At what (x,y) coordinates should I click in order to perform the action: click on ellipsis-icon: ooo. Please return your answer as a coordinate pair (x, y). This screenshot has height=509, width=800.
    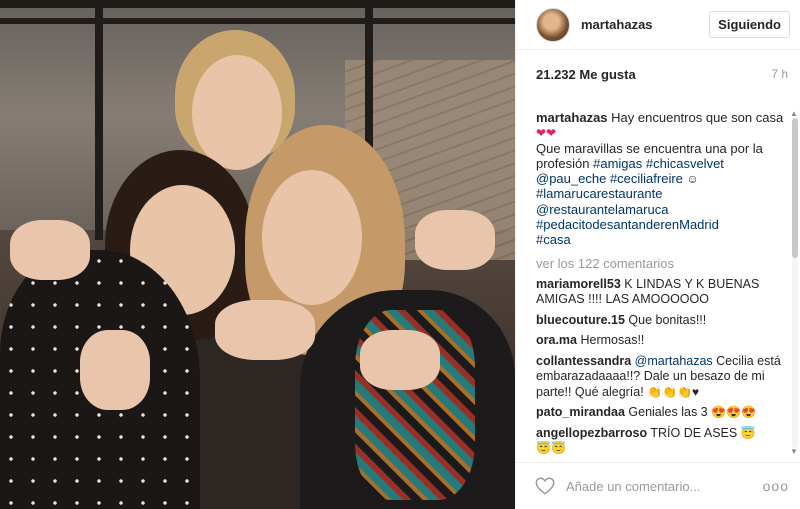
    Looking at the image, I should click on (776, 486).